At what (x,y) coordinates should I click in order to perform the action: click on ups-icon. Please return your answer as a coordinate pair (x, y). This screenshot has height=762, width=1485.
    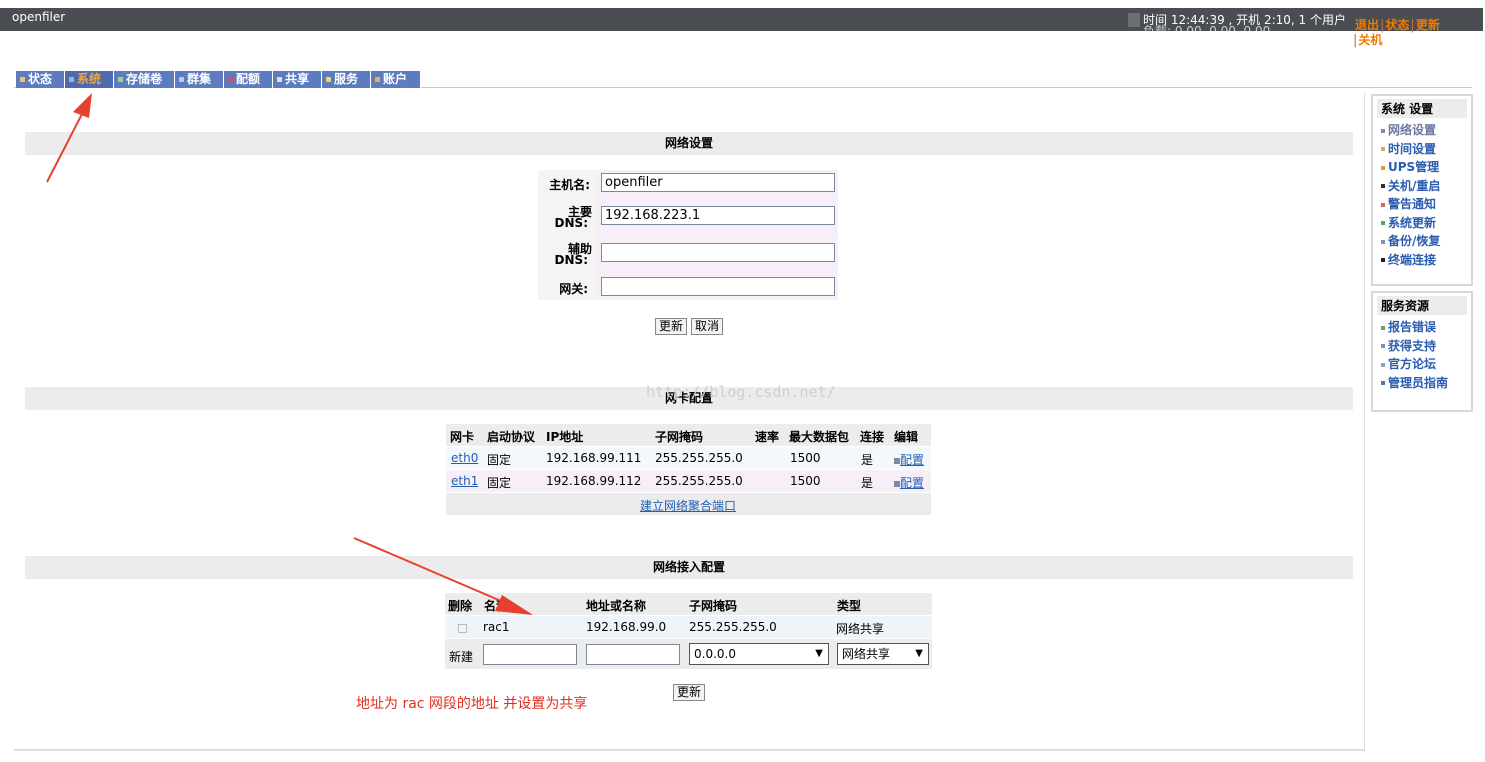
    Looking at the image, I should click on (1383, 167).